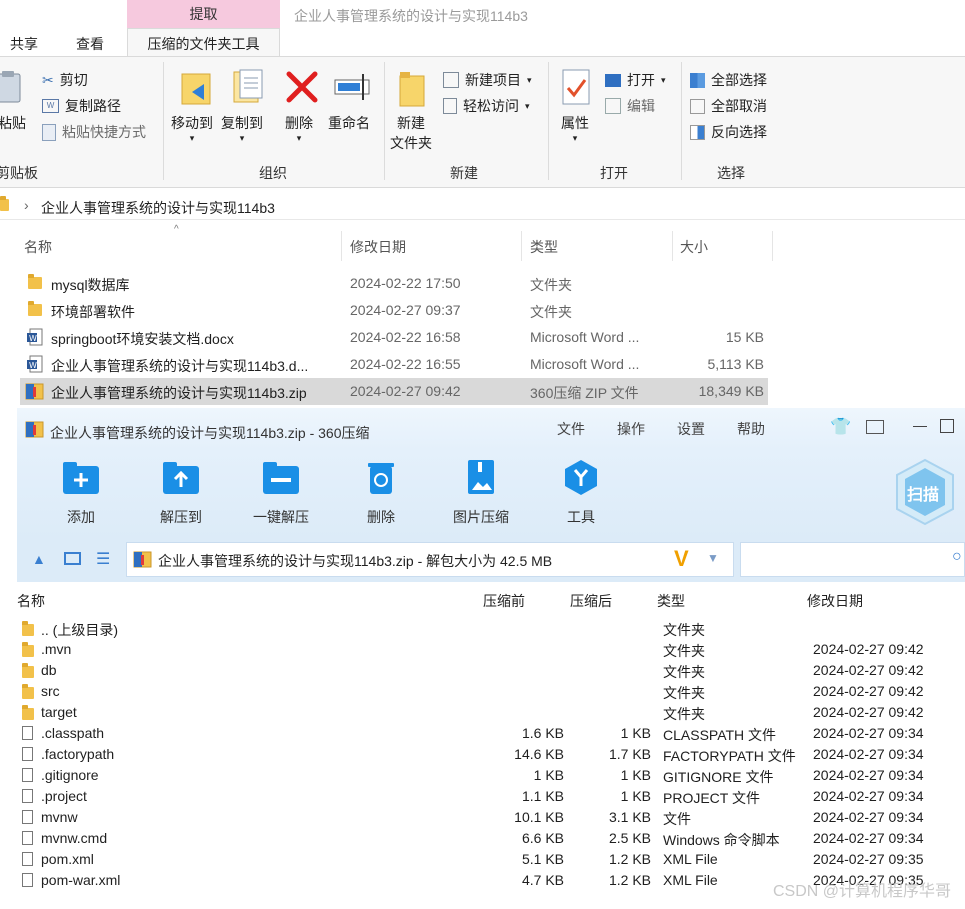 The width and height of the screenshot is (965, 909). I want to click on image-compress-label: 图片压缩, so click(481, 517).